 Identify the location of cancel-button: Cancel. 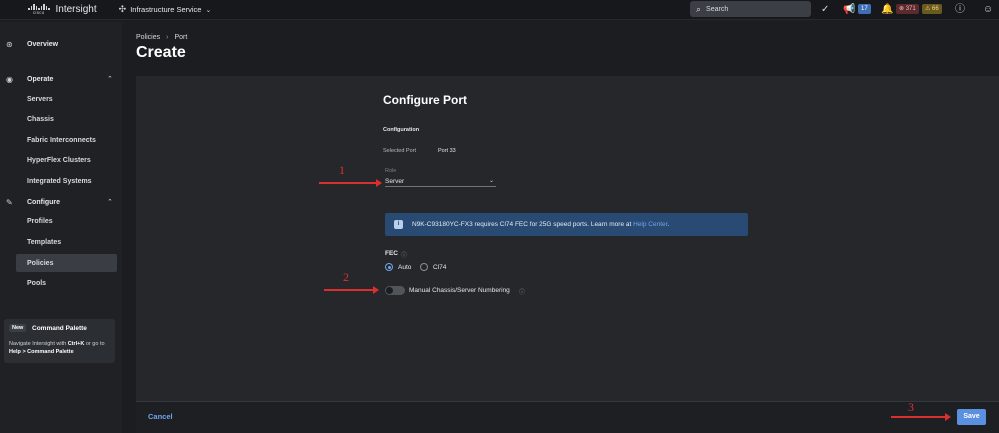
(160, 416).